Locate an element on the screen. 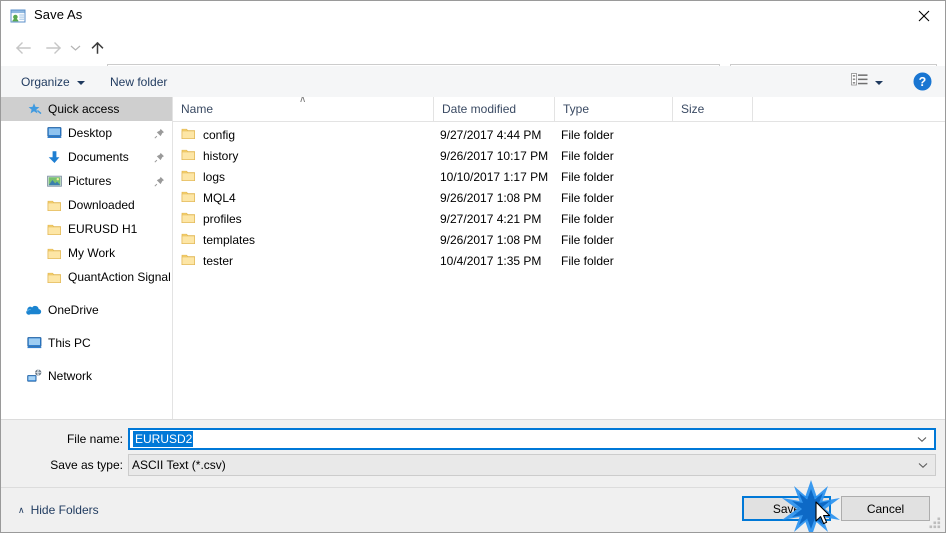  save-as-type-value: ASCII Text (*.csv) is located at coordinates (179, 465).